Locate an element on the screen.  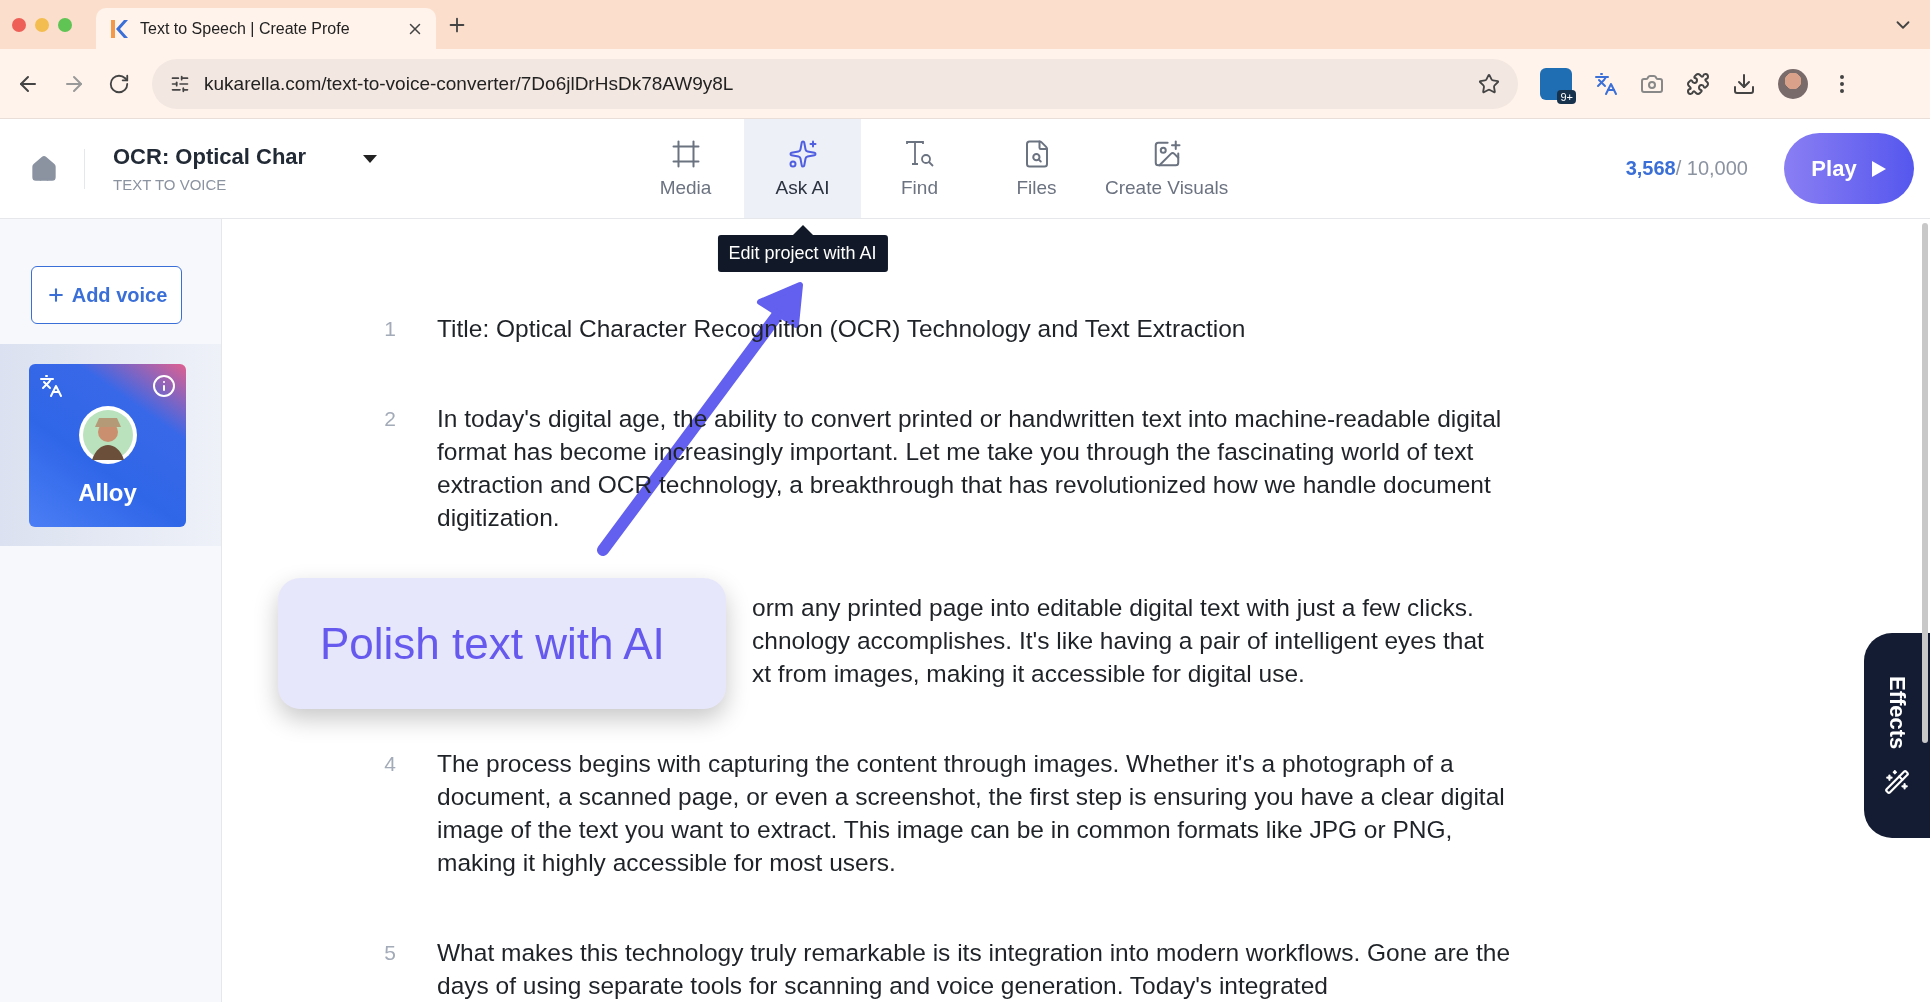
toolbar-tab: Files is located at coordinates (1036, 168).